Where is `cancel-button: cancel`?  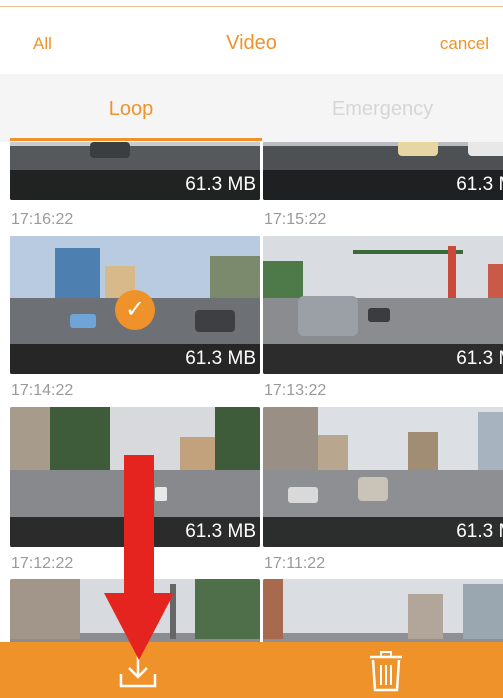
cancel-button: cancel is located at coordinates (464, 44).